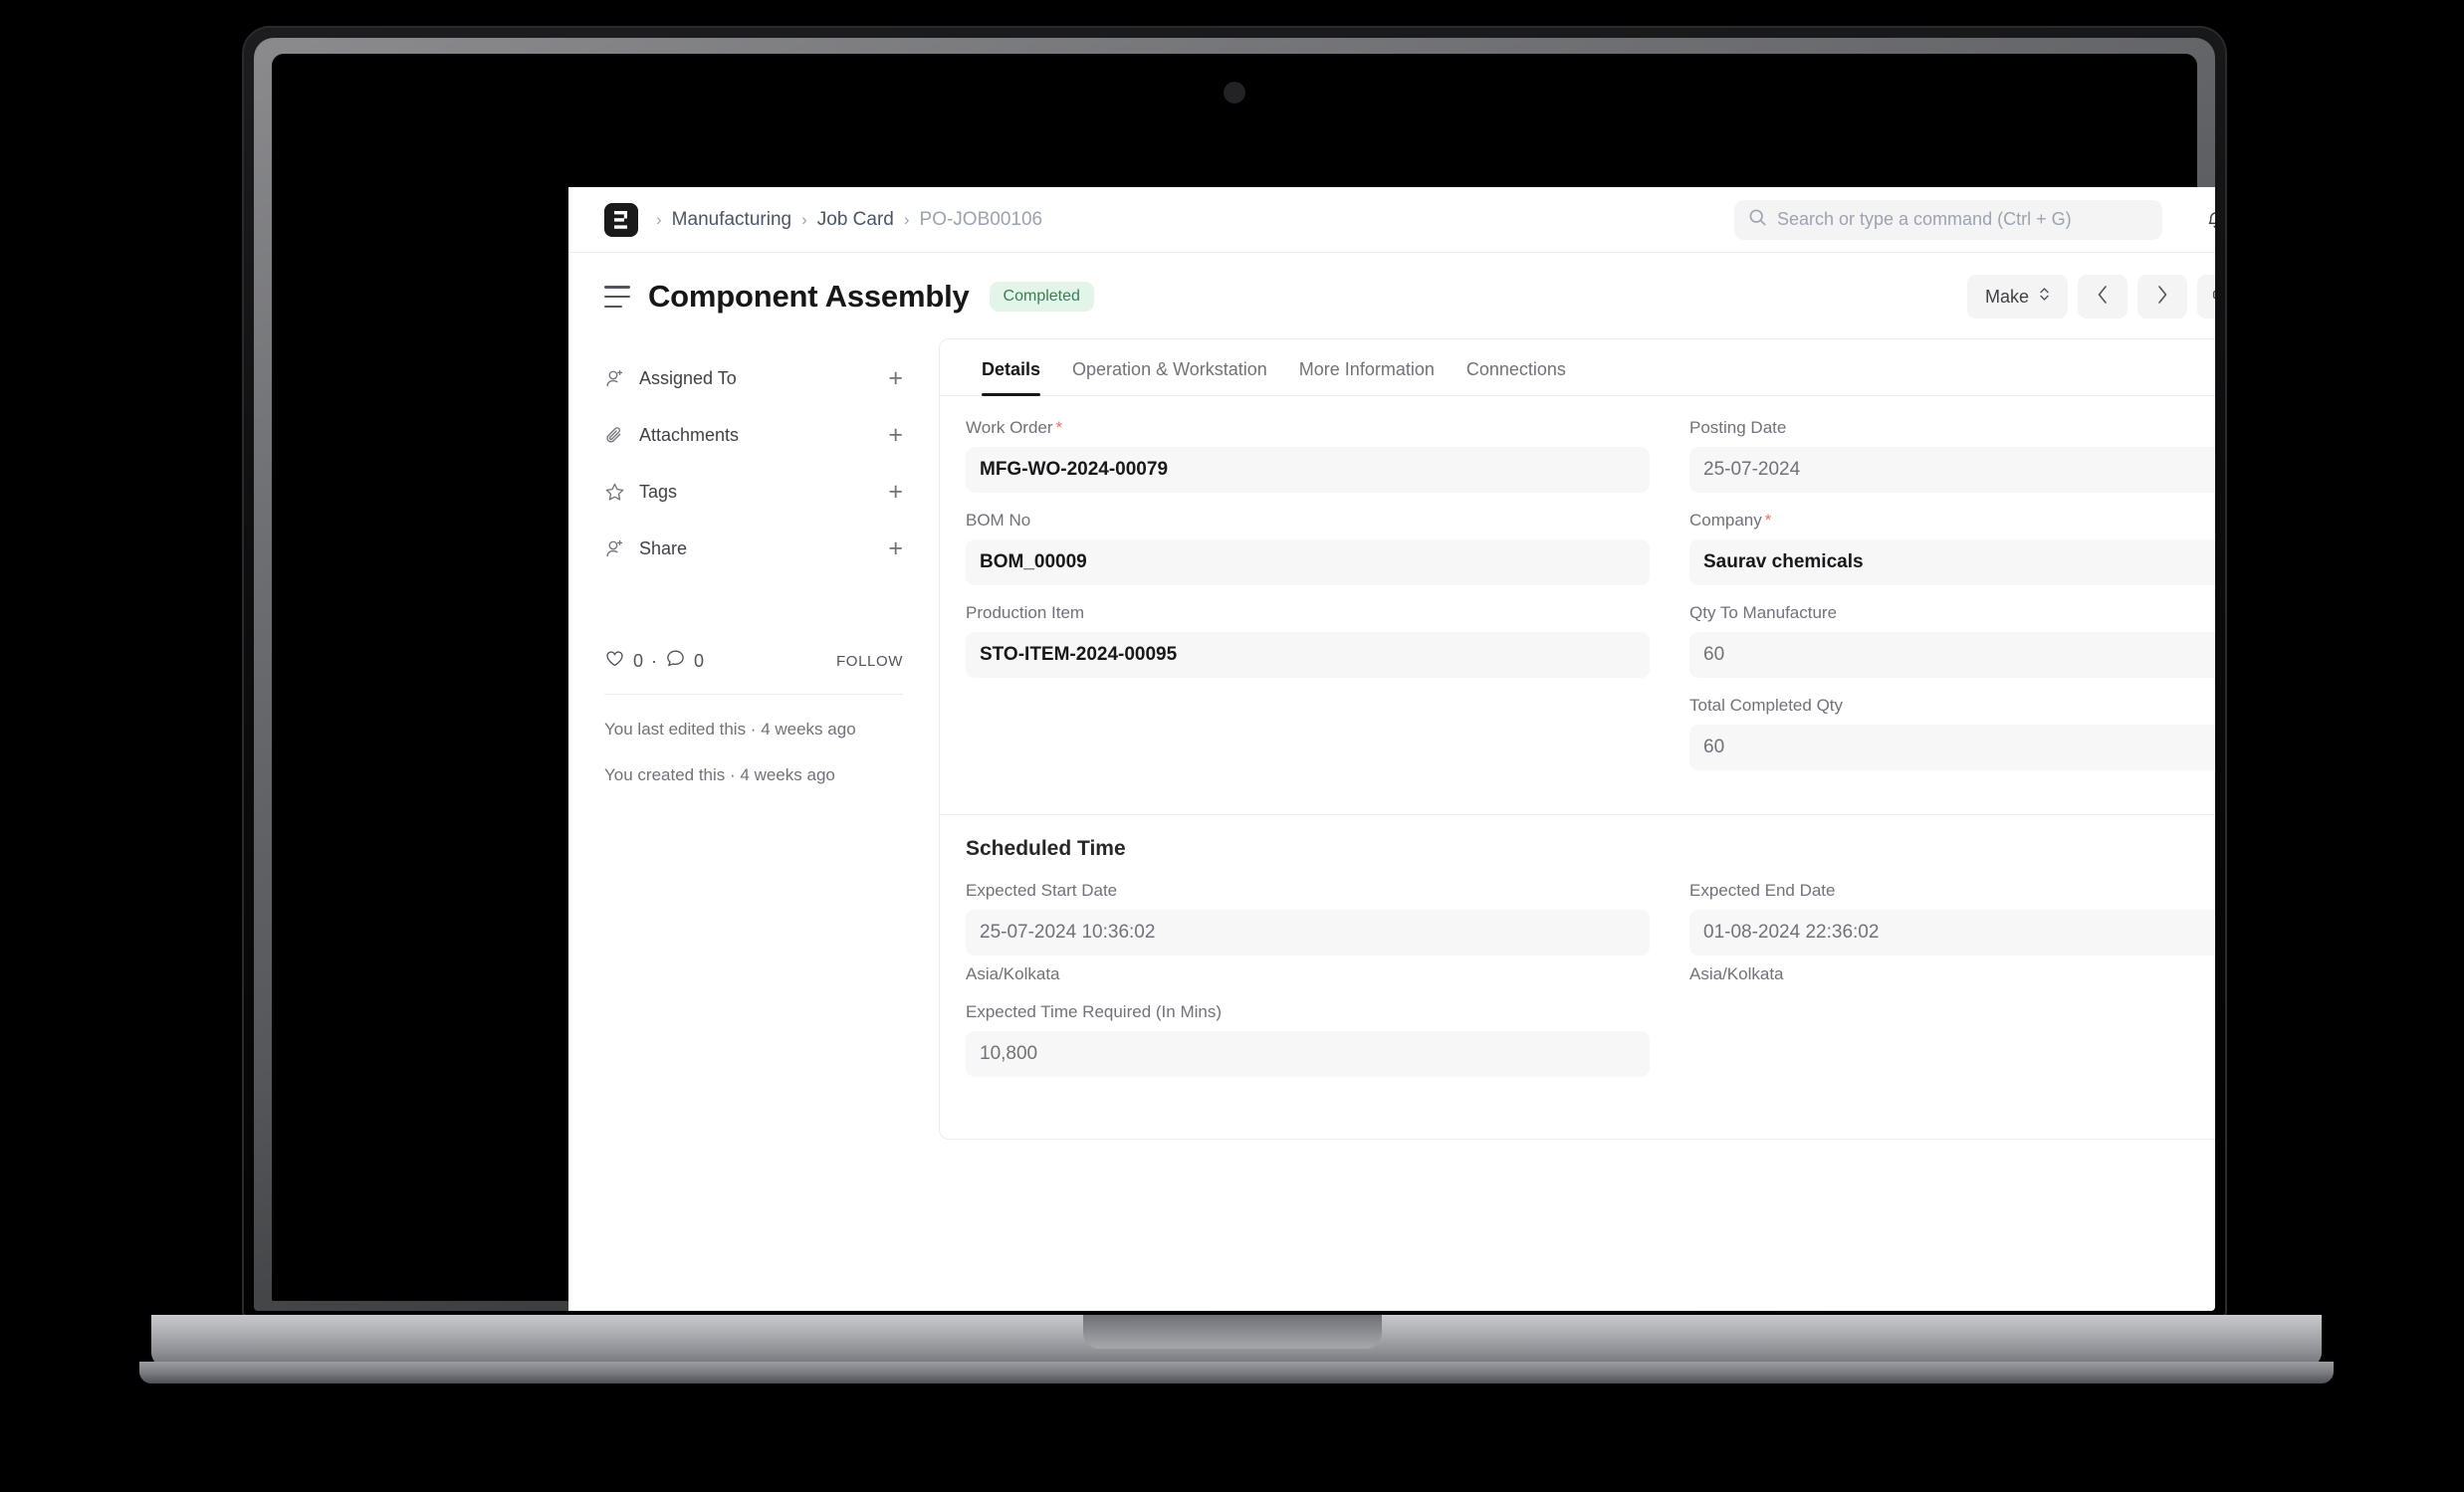 The height and width of the screenshot is (1492, 2464). I want to click on comment-icon, so click(676, 661).